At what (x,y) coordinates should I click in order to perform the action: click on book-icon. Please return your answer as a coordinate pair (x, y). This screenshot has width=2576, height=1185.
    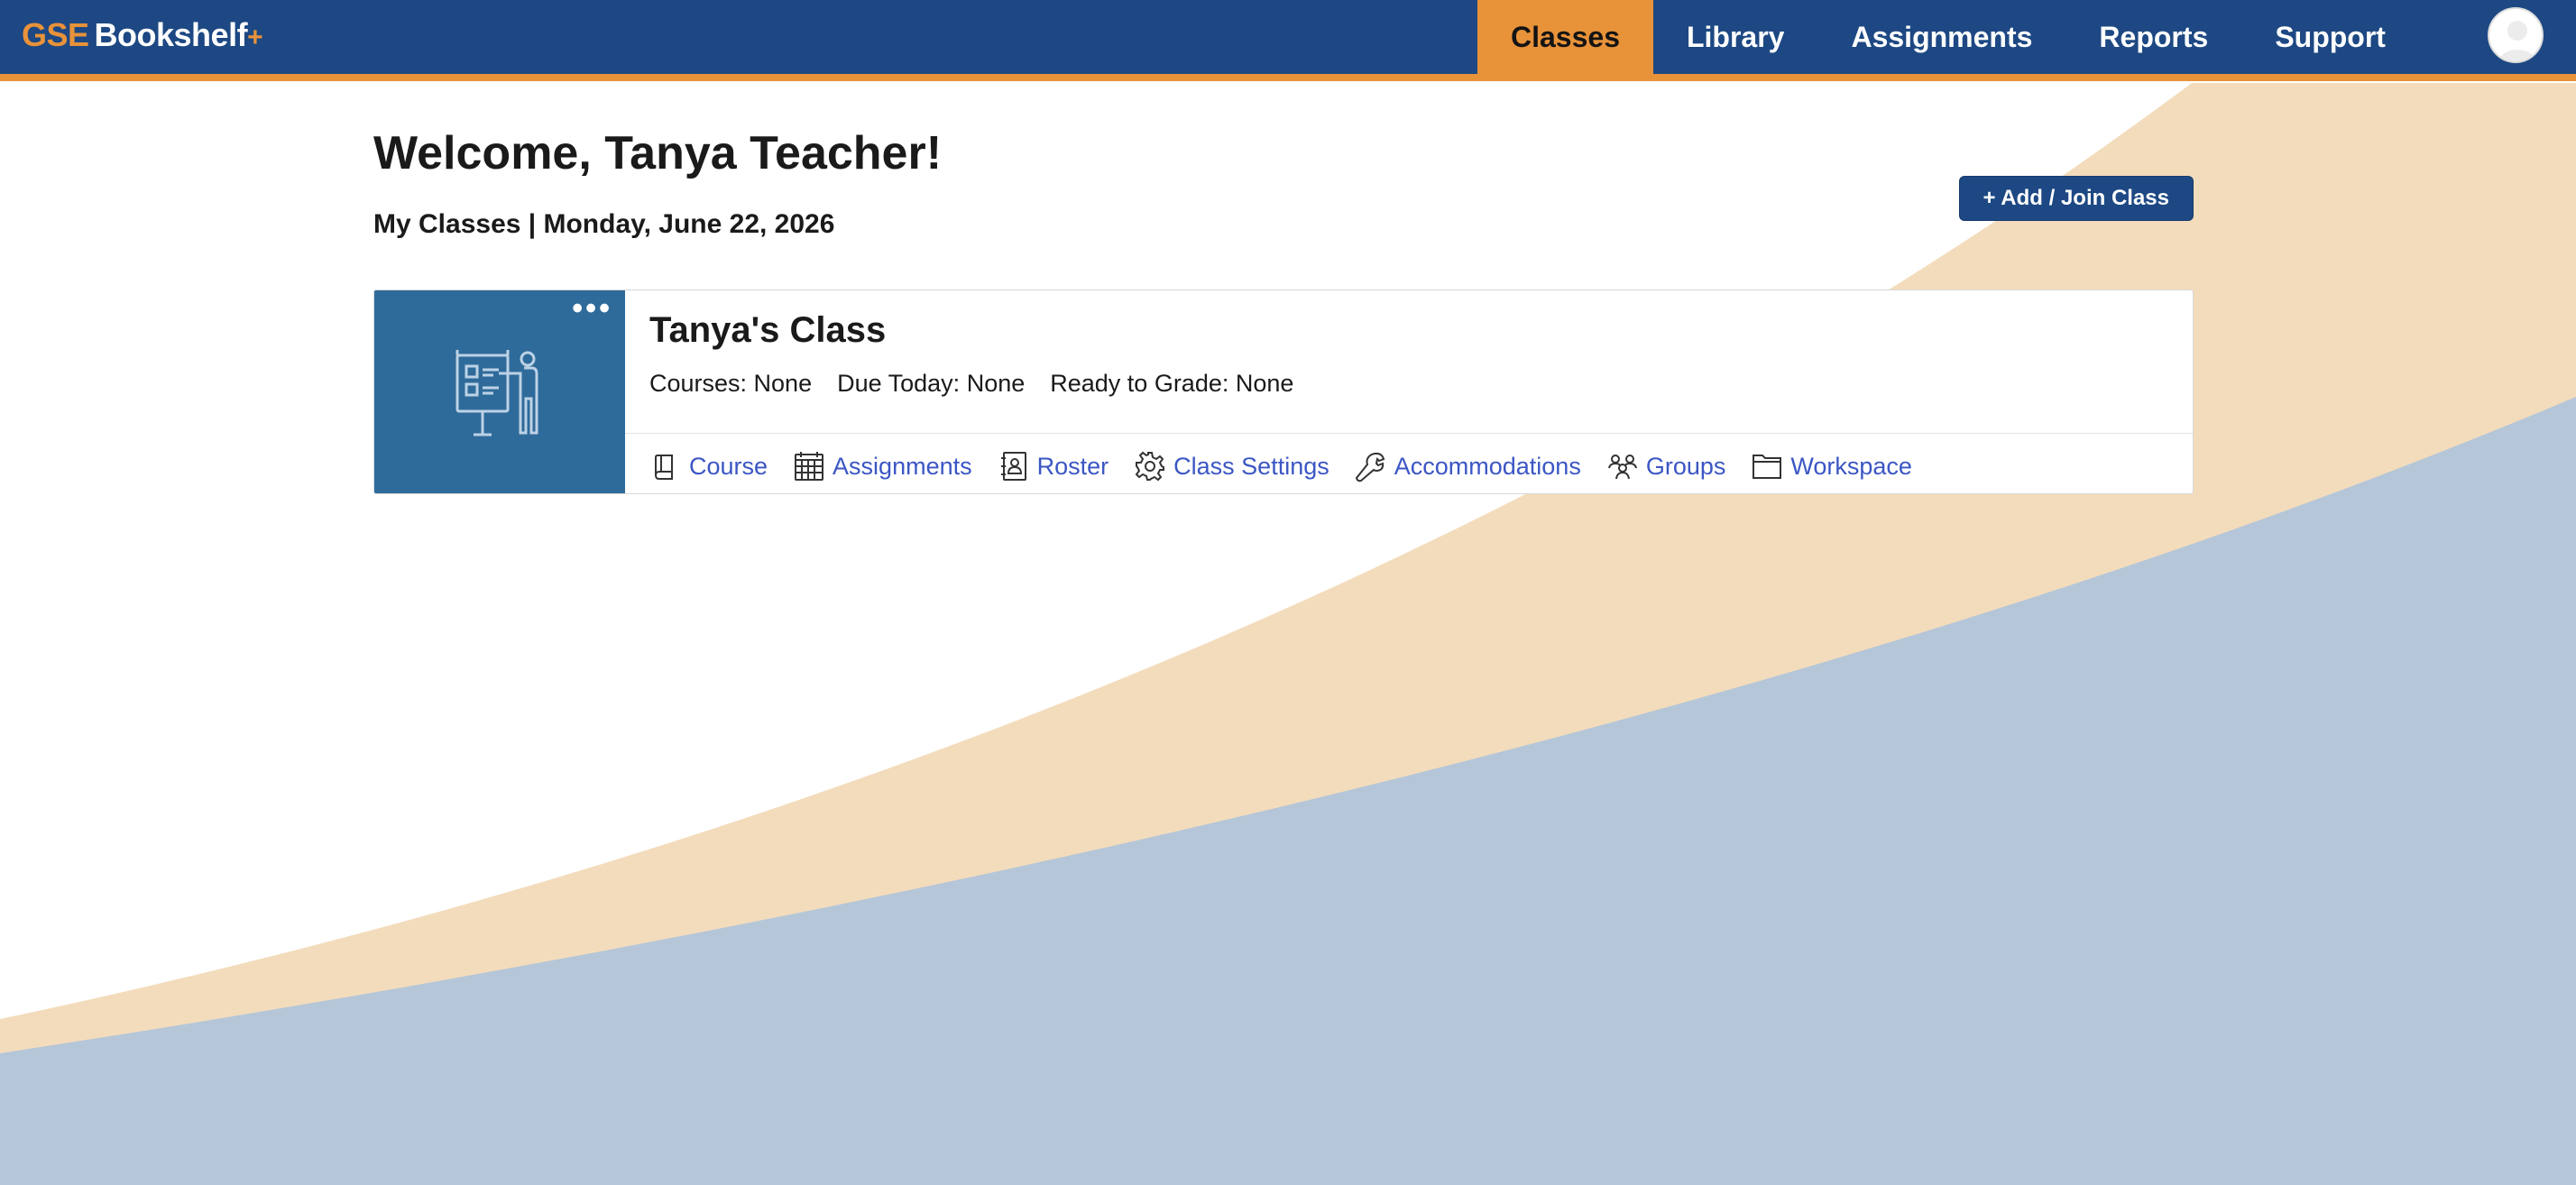
    Looking at the image, I should click on (664, 467).